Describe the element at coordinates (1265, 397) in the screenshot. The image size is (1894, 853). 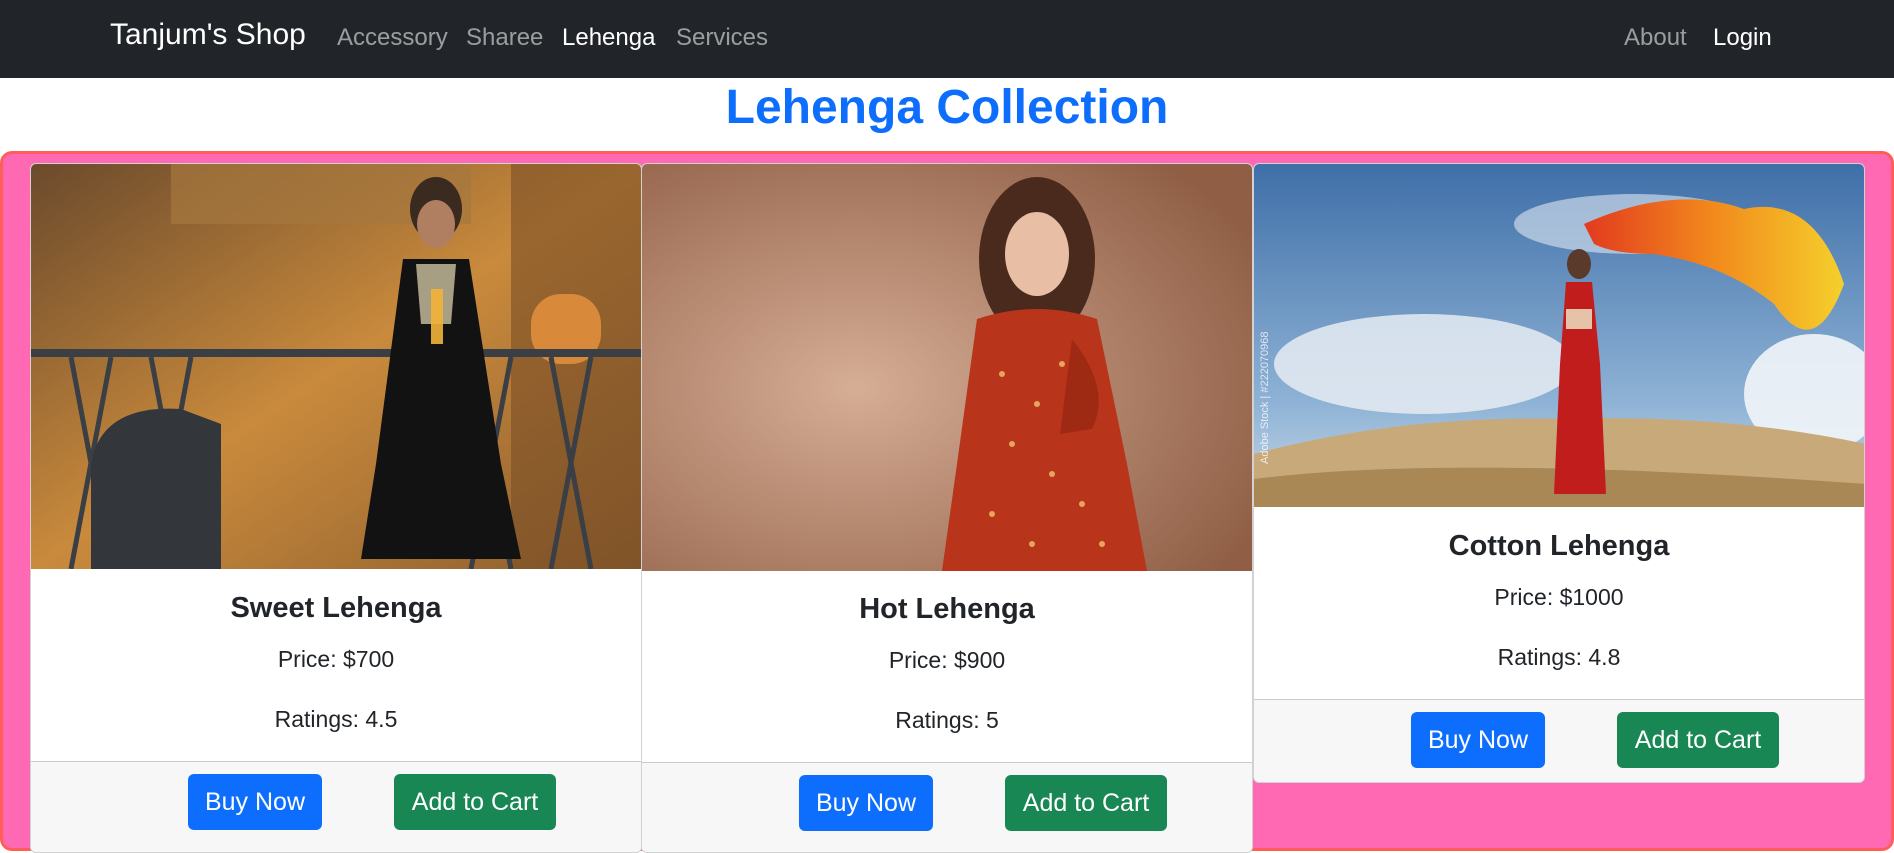
I see `image-watermark: Adobe Stock | #222070968` at that location.